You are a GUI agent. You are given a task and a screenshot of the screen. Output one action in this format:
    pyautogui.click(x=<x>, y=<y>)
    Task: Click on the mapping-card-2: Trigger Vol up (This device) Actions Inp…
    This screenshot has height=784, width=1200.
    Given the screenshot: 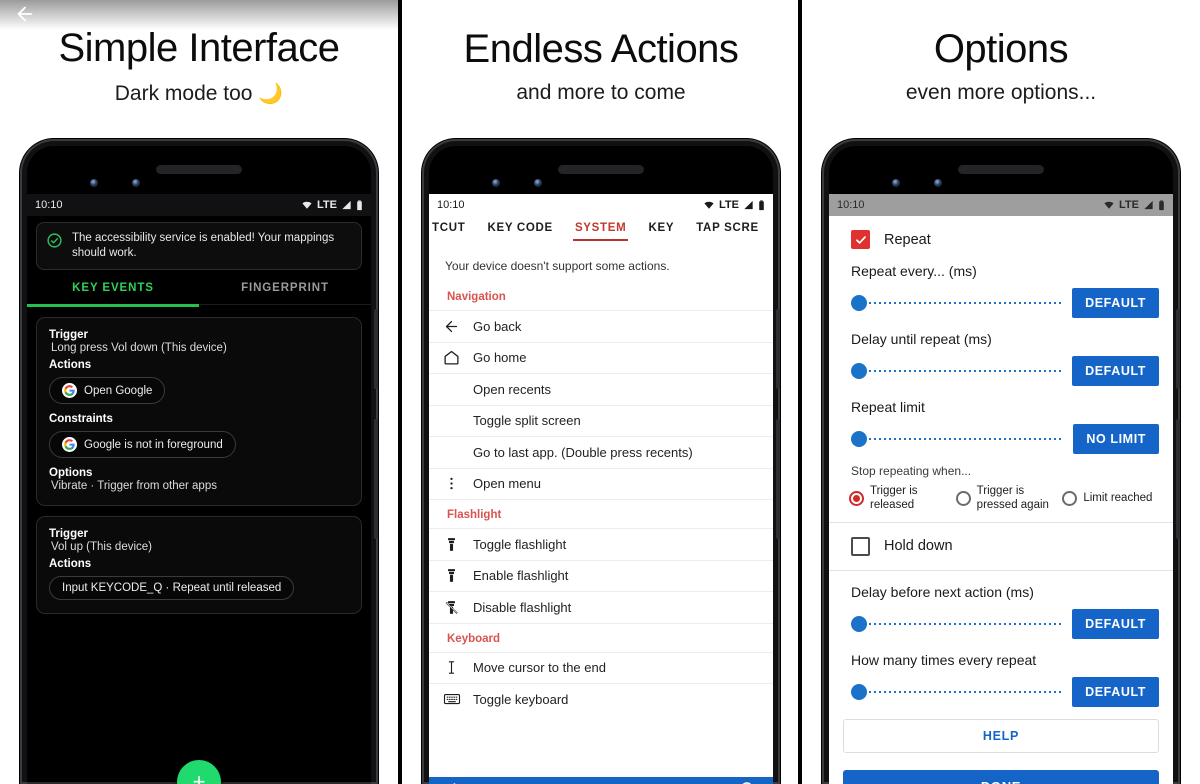 What is the action you would take?
    pyautogui.click(x=199, y=565)
    